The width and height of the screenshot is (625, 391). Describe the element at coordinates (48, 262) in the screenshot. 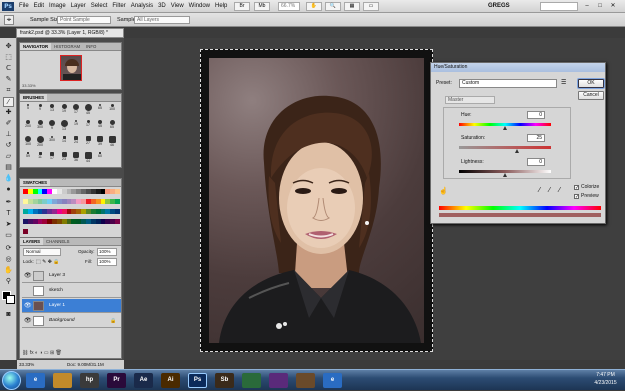

I see `lock-icons: ⬚ ✎ ✥ 🔒` at that location.